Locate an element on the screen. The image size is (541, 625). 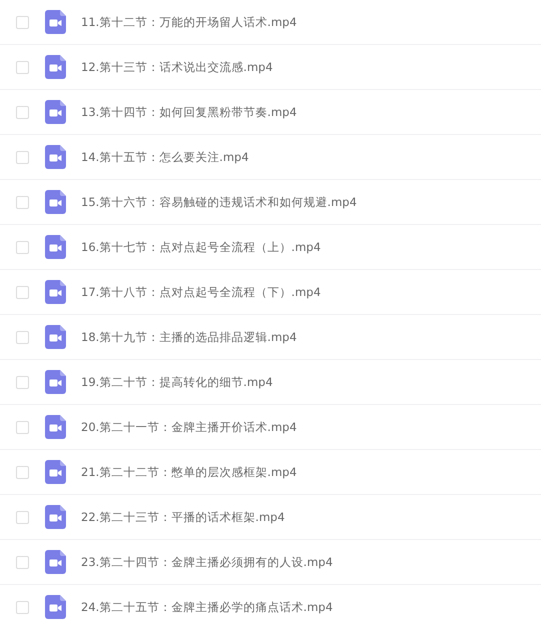
file-name: 21.第二十二节：憋单的层次感框架.mp4 is located at coordinates (189, 472).